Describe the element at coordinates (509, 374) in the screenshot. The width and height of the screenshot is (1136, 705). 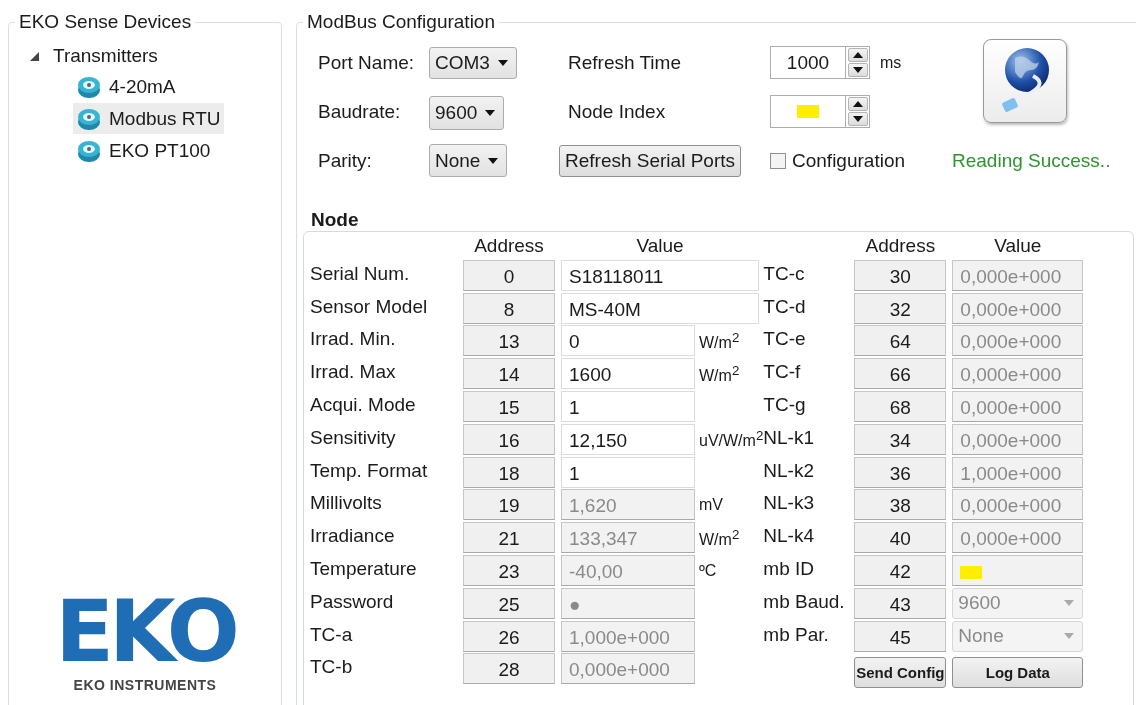
I see `address-cell: 14` at that location.